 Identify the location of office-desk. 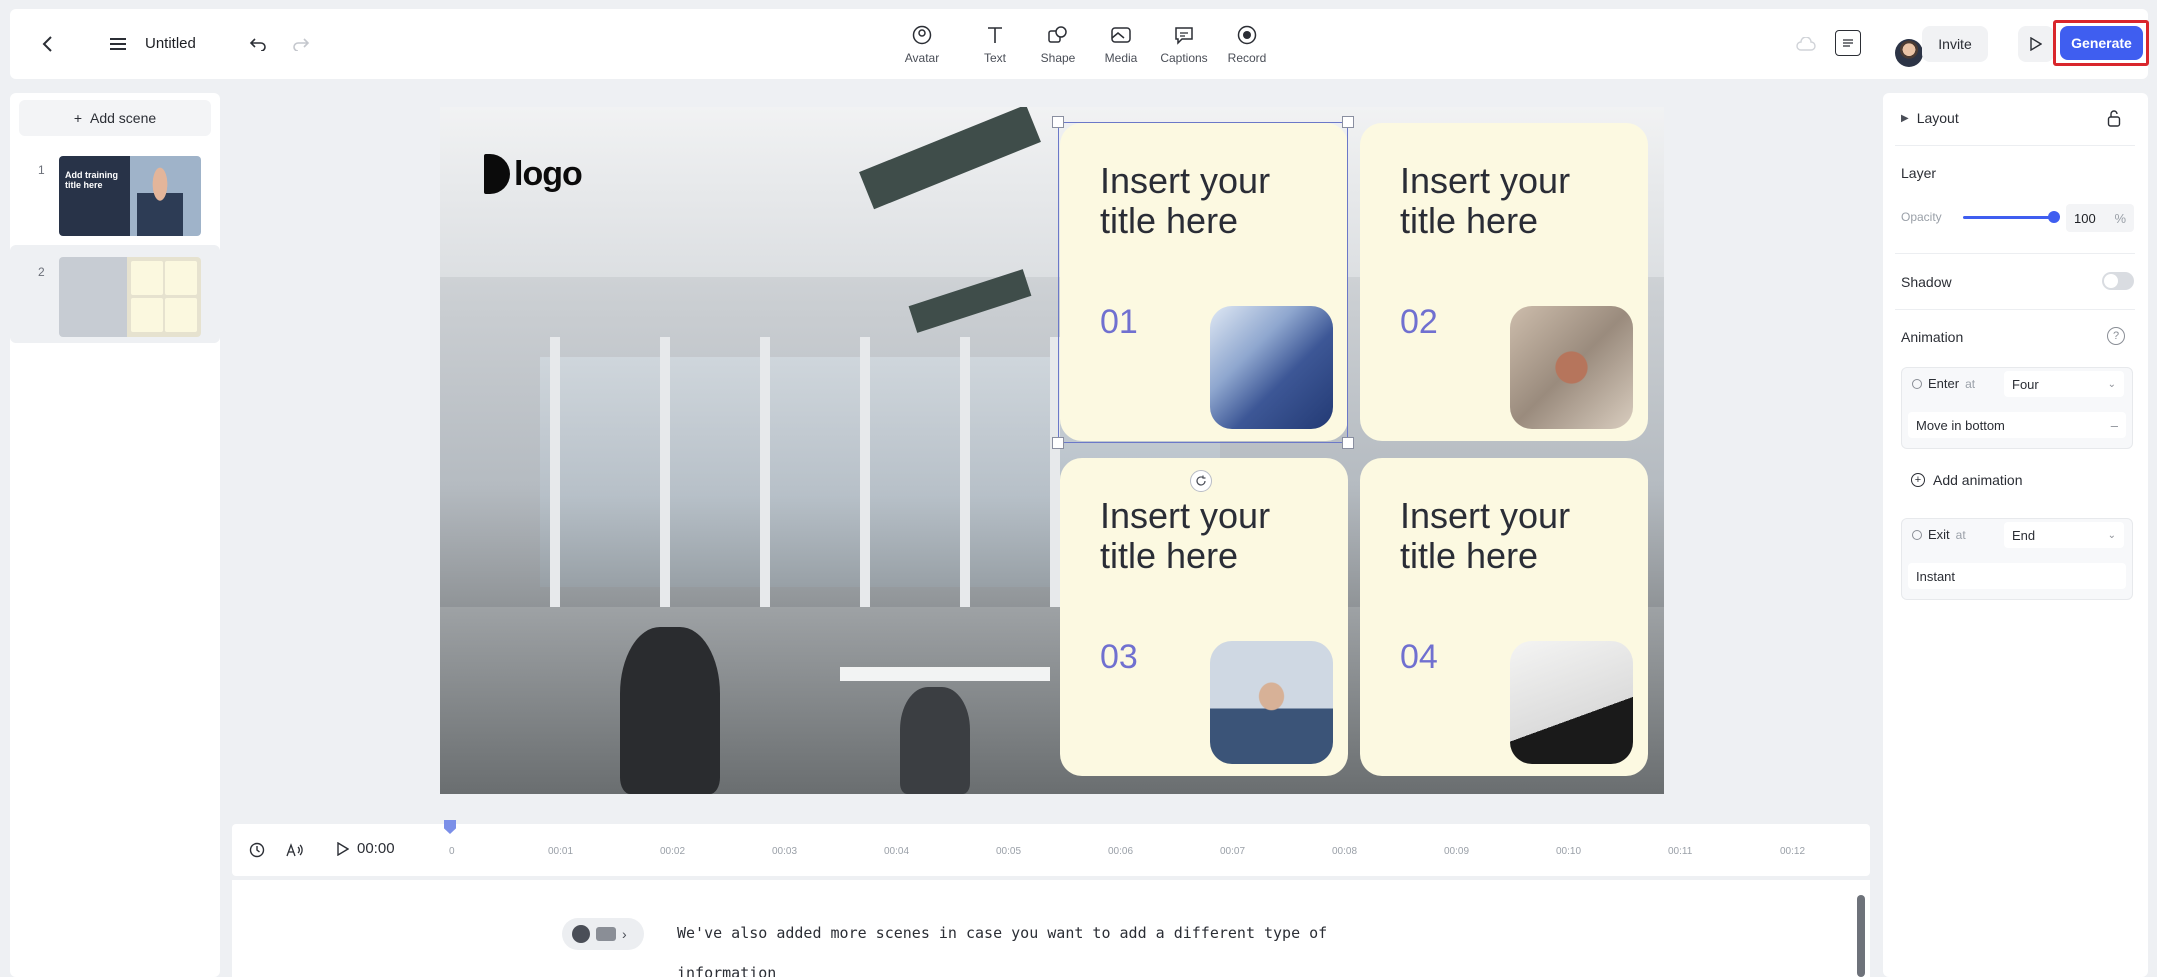
(945, 674).